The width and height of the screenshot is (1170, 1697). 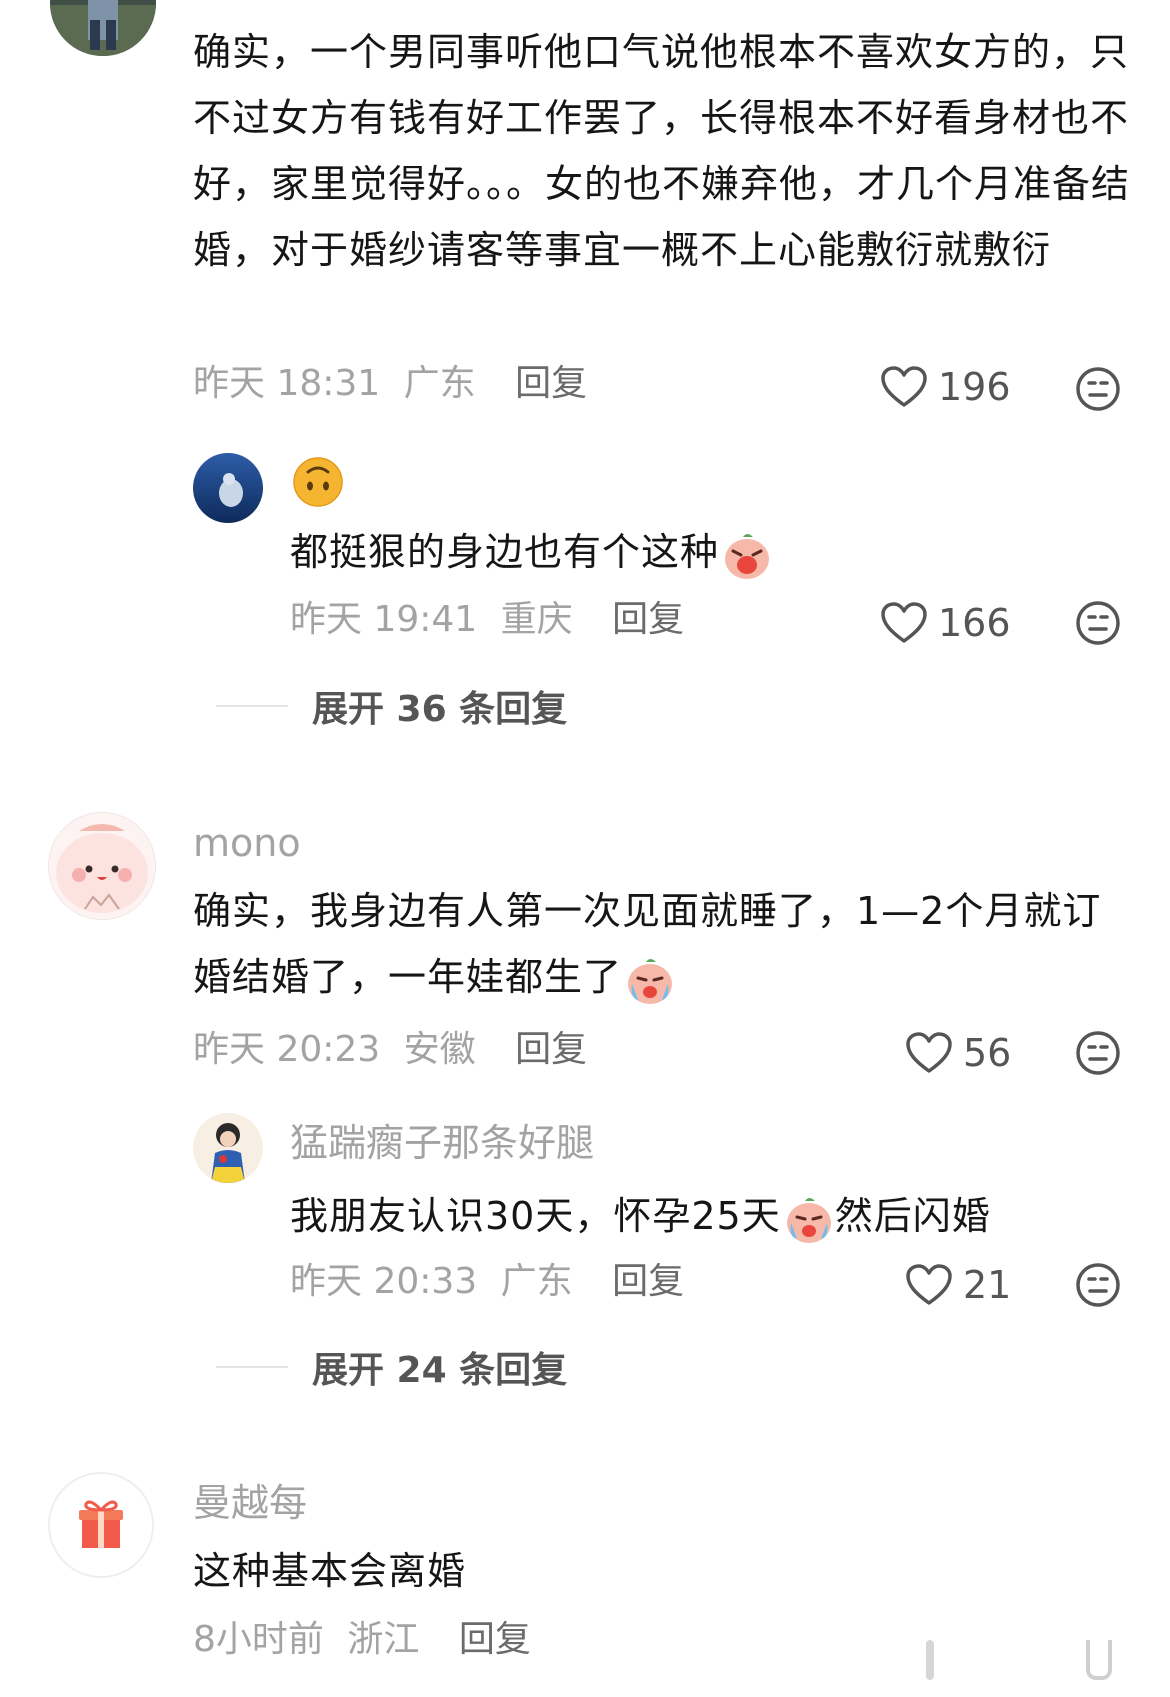 I want to click on like-button: 166, so click(x=945, y=623).